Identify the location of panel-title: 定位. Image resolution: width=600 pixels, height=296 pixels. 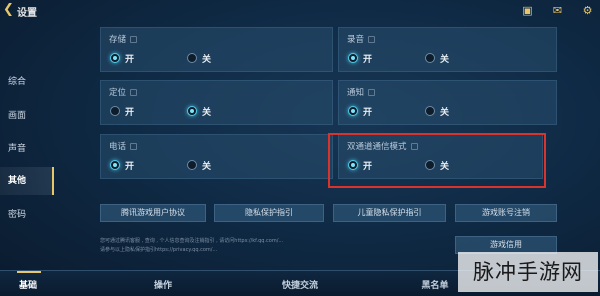
(123, 92).